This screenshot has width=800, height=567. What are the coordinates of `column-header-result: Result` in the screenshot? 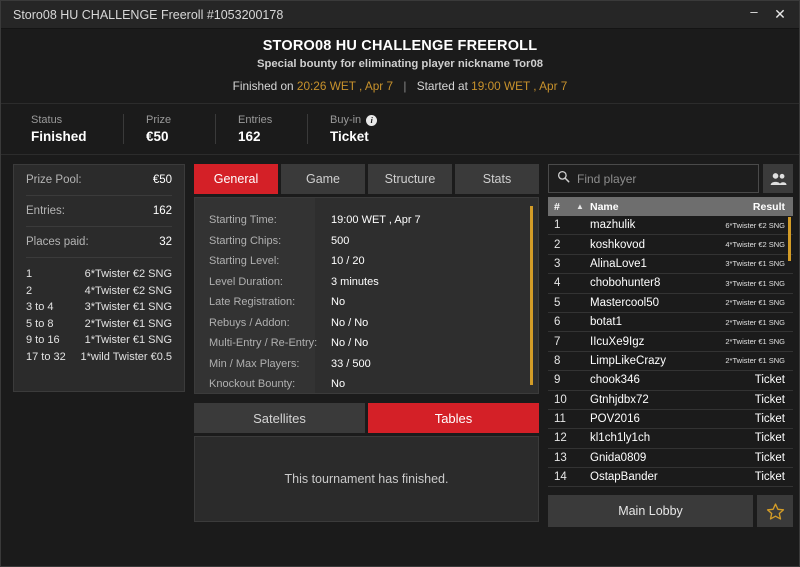 It's located at (769, 207).